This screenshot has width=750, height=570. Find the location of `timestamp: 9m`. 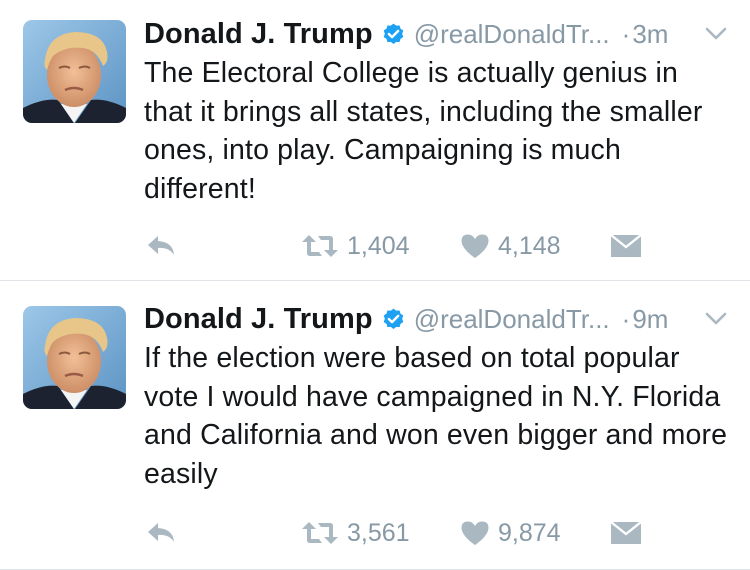

timestamp: 9m is located at coordinates (650, 319).